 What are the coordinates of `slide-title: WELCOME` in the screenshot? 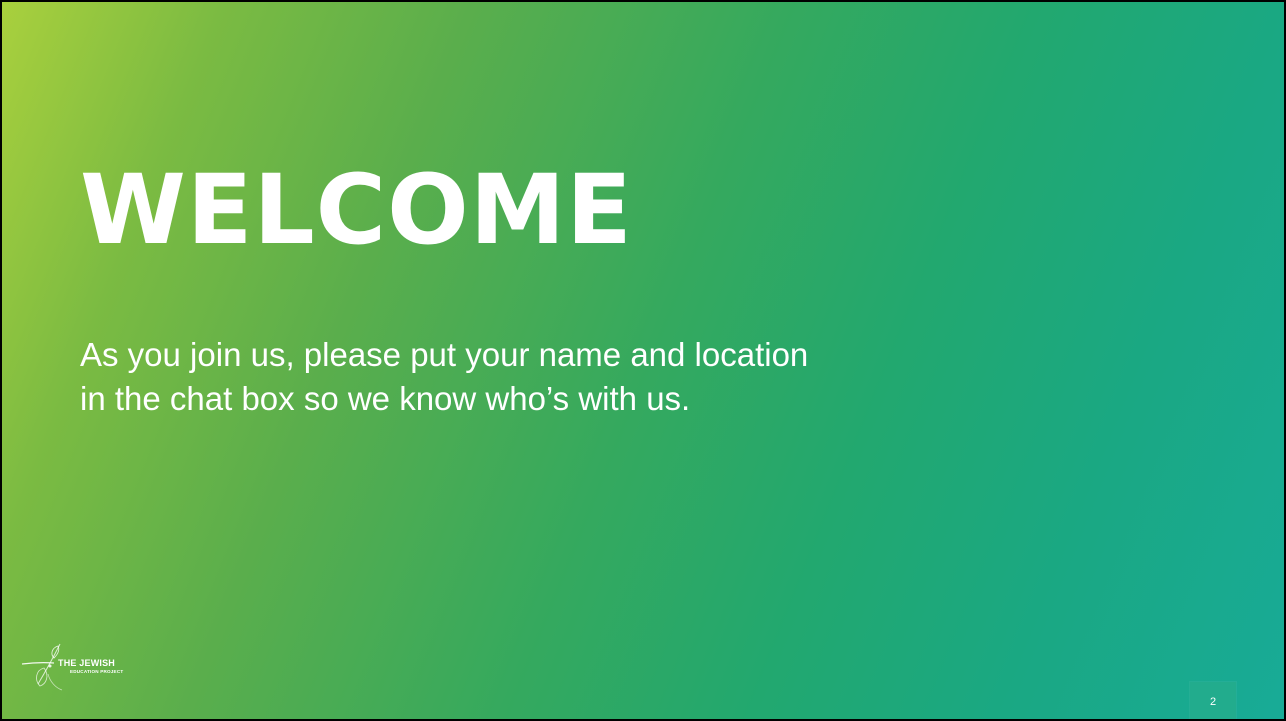 It's located at (356, 210).